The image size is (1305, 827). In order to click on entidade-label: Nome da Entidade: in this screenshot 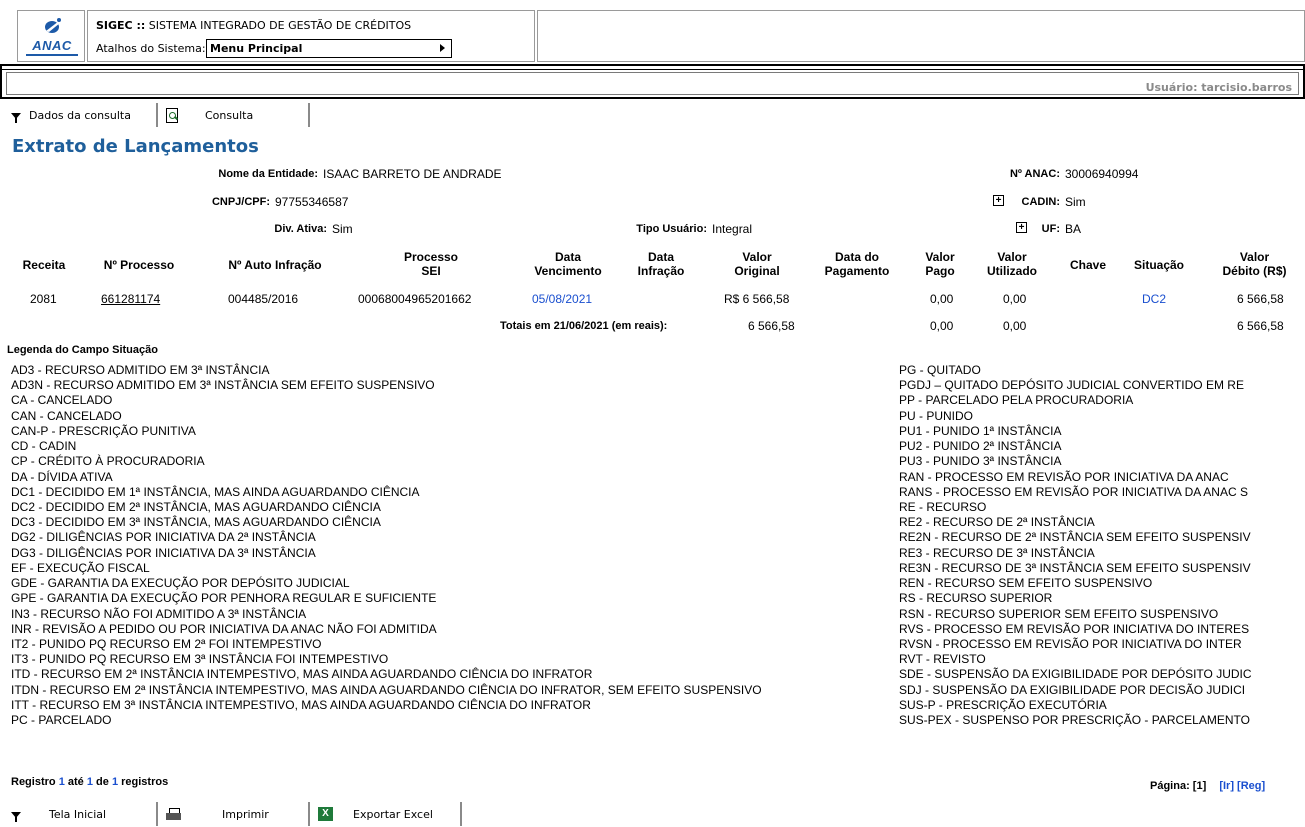, I will do `click(268, 174)`.